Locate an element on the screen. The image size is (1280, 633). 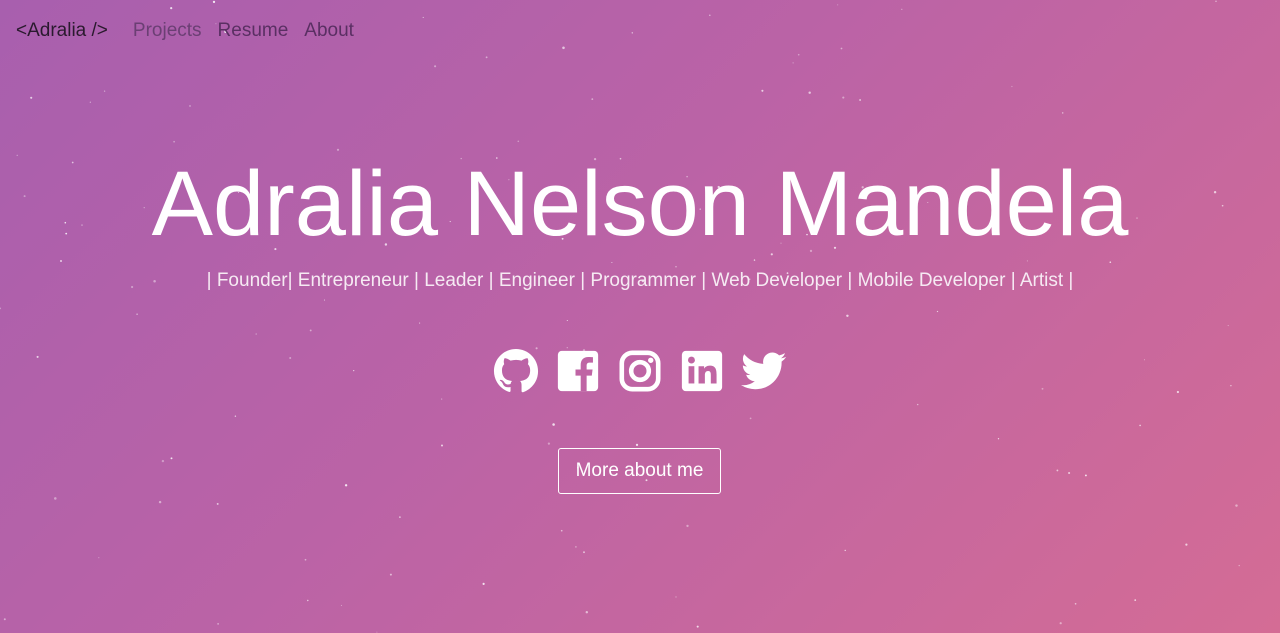
facebook-icon is located at coordinates (578, 371).